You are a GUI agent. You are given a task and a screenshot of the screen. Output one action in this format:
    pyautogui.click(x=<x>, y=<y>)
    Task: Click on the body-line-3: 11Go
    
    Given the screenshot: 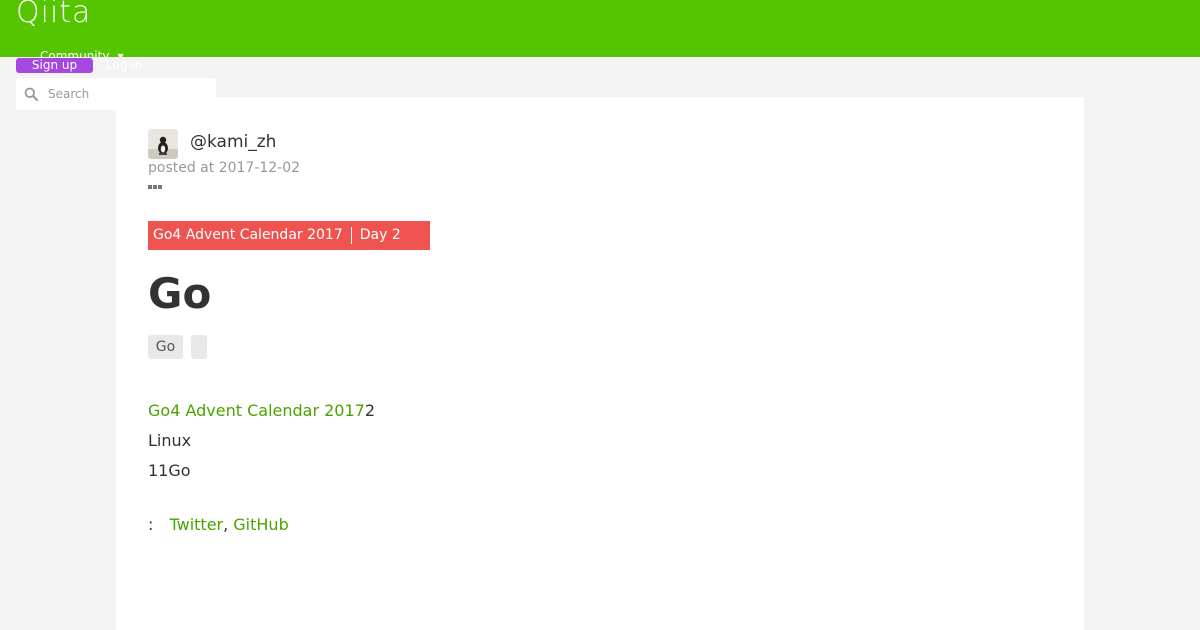 What is the action you would take?
    pyautogui.click(x=169, y=470)
    